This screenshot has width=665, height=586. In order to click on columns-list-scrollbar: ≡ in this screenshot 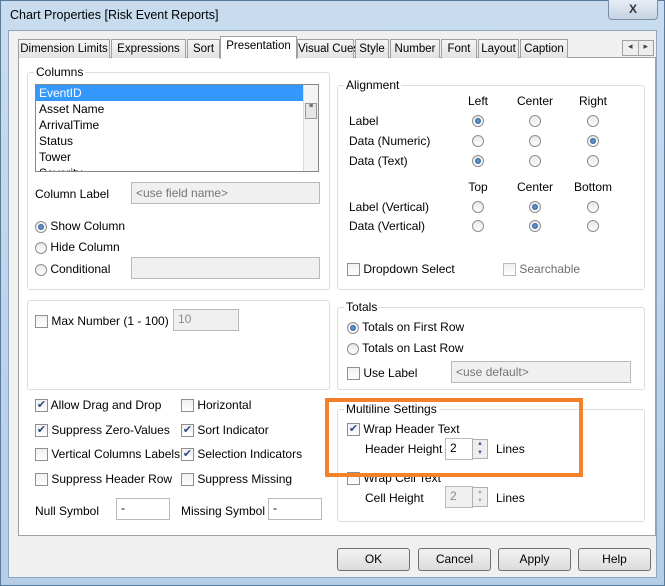, I will do `click(310, 128)`.